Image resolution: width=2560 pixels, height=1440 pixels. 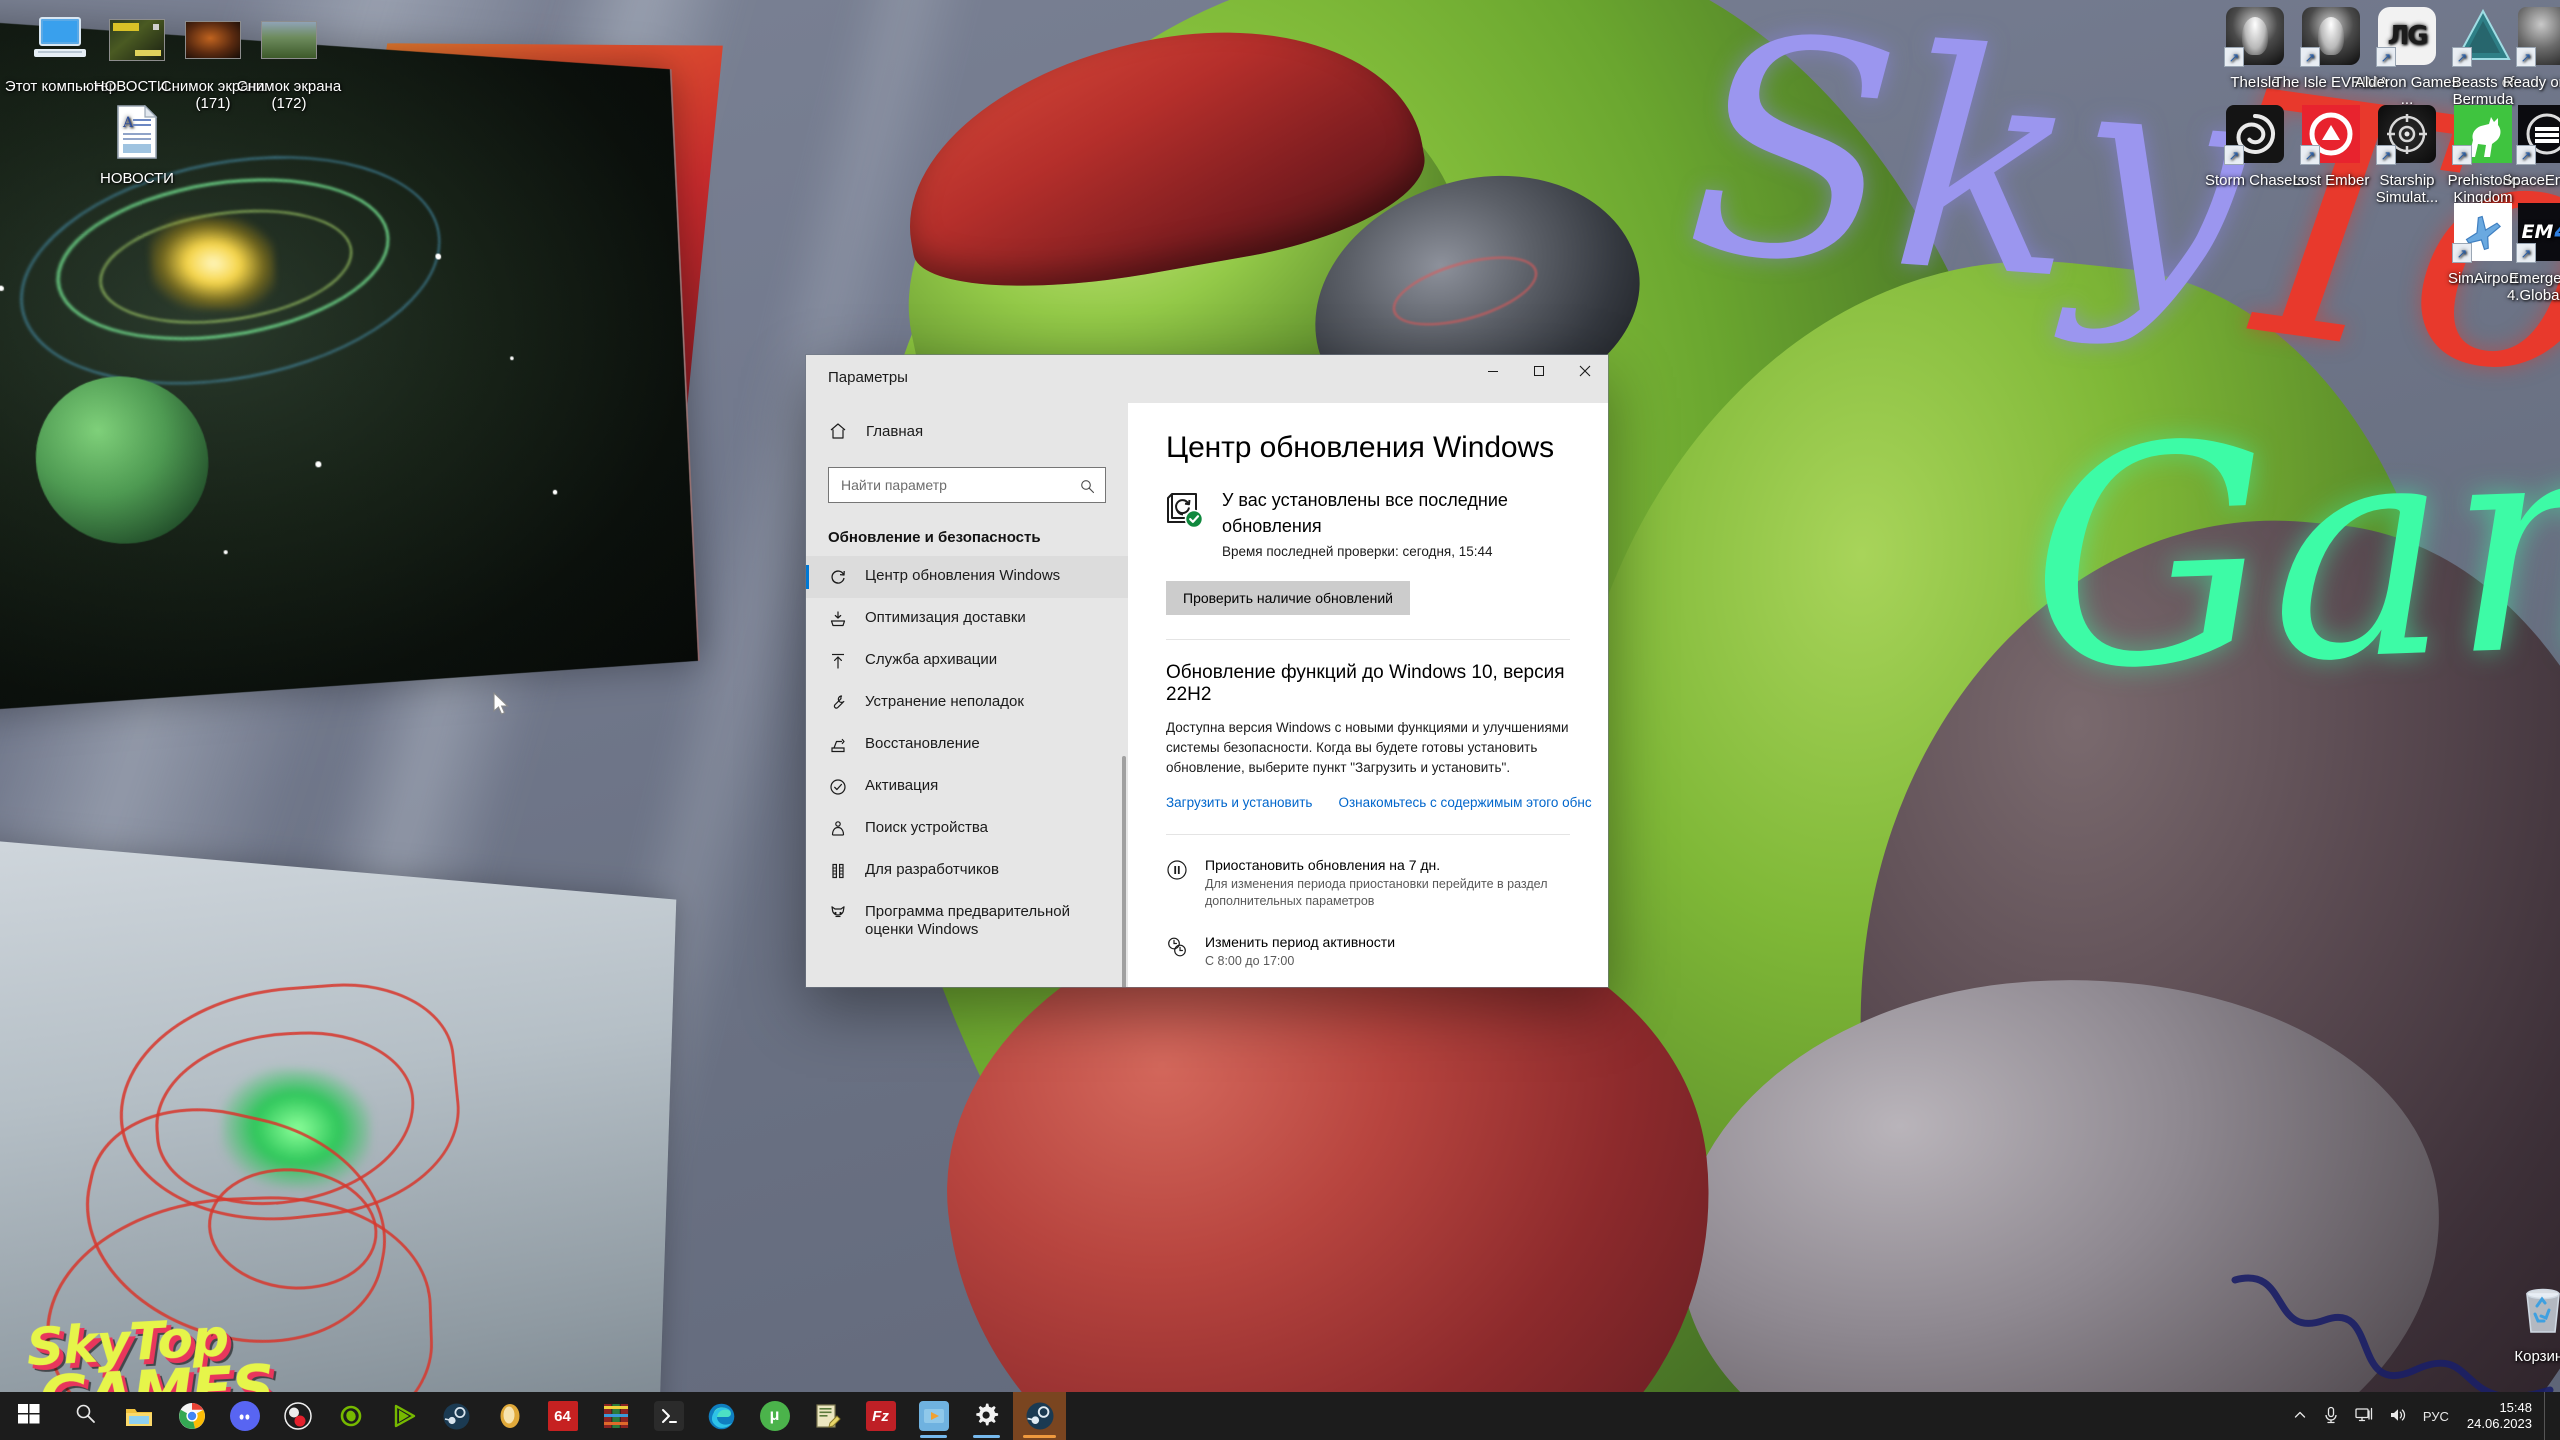 What do you see at coordinates (2535, 1310) in the screenshot?
I see `recycle-bin-icon` at bounding box center [2535, 1310].